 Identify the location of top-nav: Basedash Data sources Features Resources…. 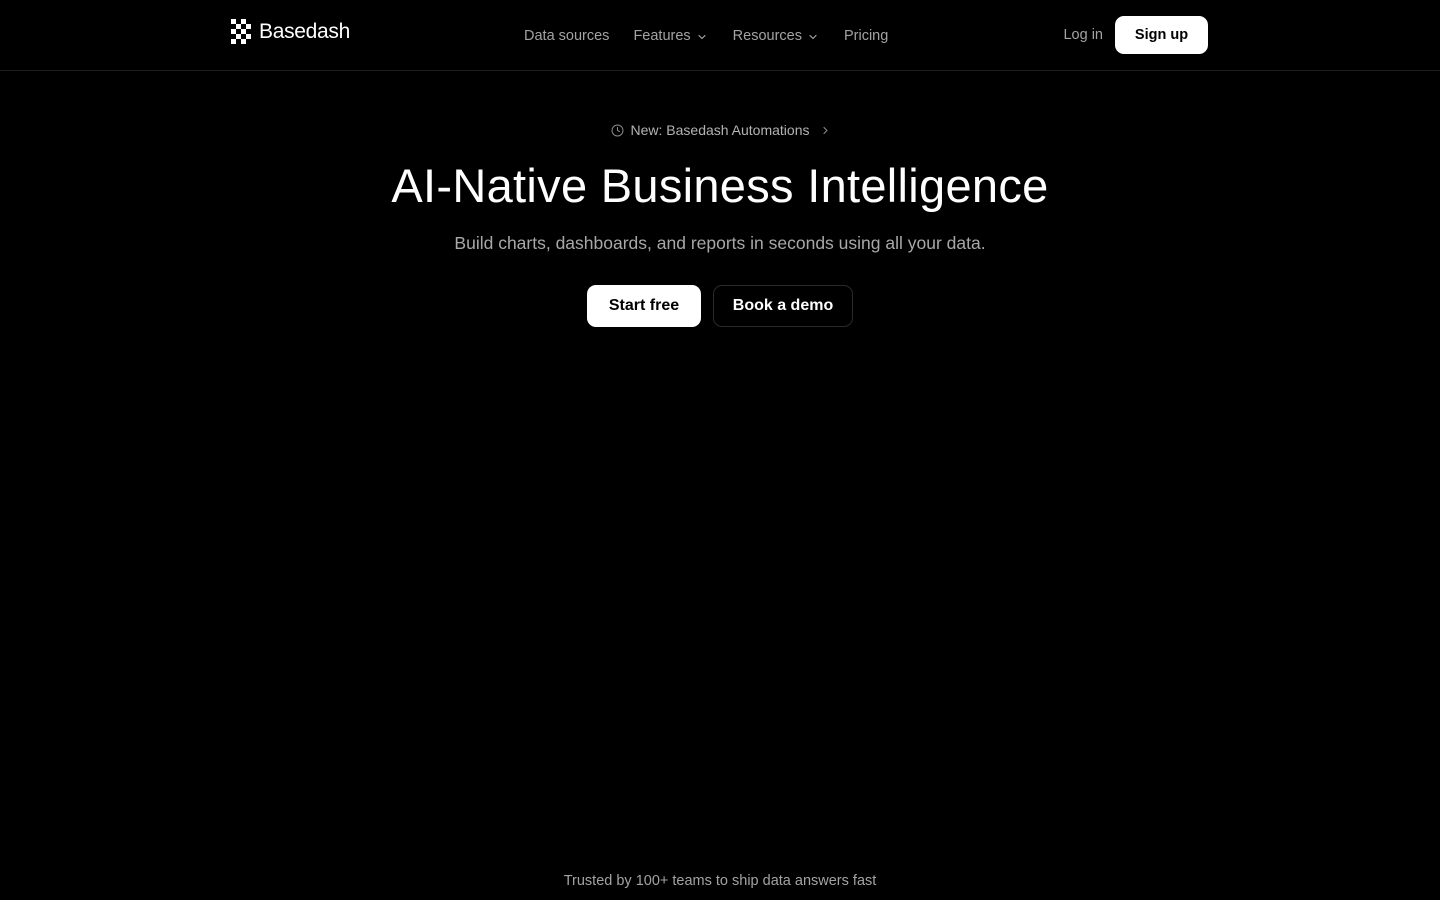
(720, 35).